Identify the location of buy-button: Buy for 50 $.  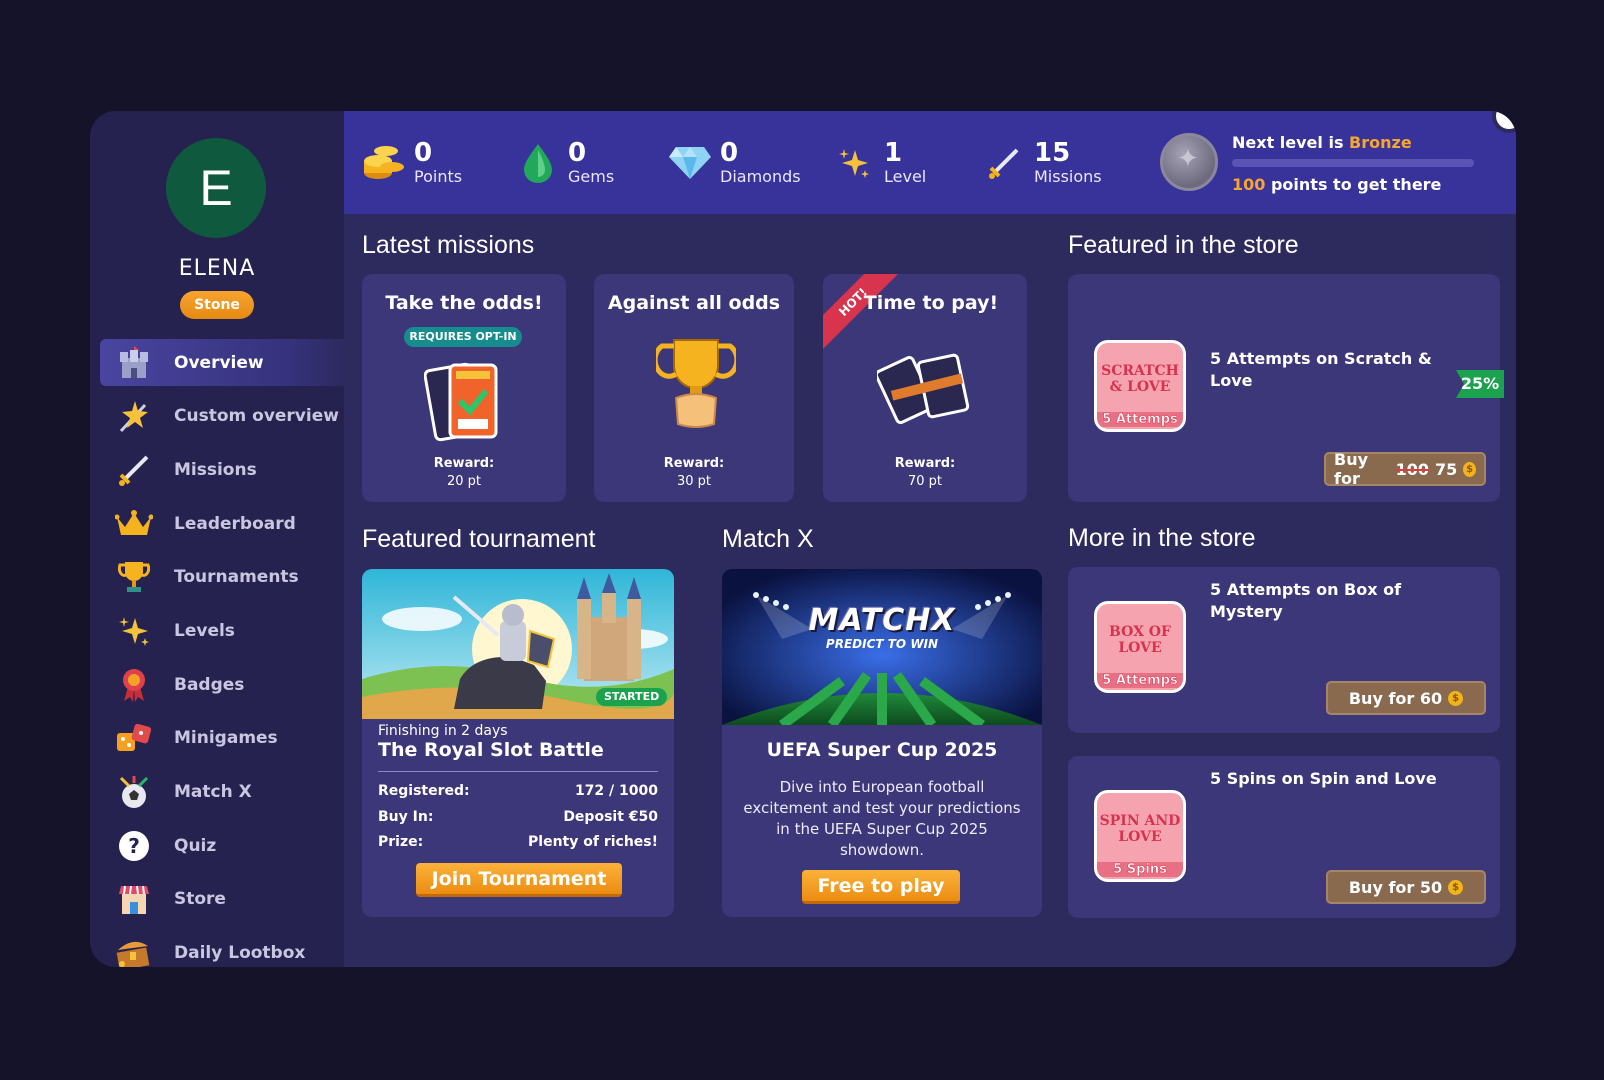
(1406, 887).